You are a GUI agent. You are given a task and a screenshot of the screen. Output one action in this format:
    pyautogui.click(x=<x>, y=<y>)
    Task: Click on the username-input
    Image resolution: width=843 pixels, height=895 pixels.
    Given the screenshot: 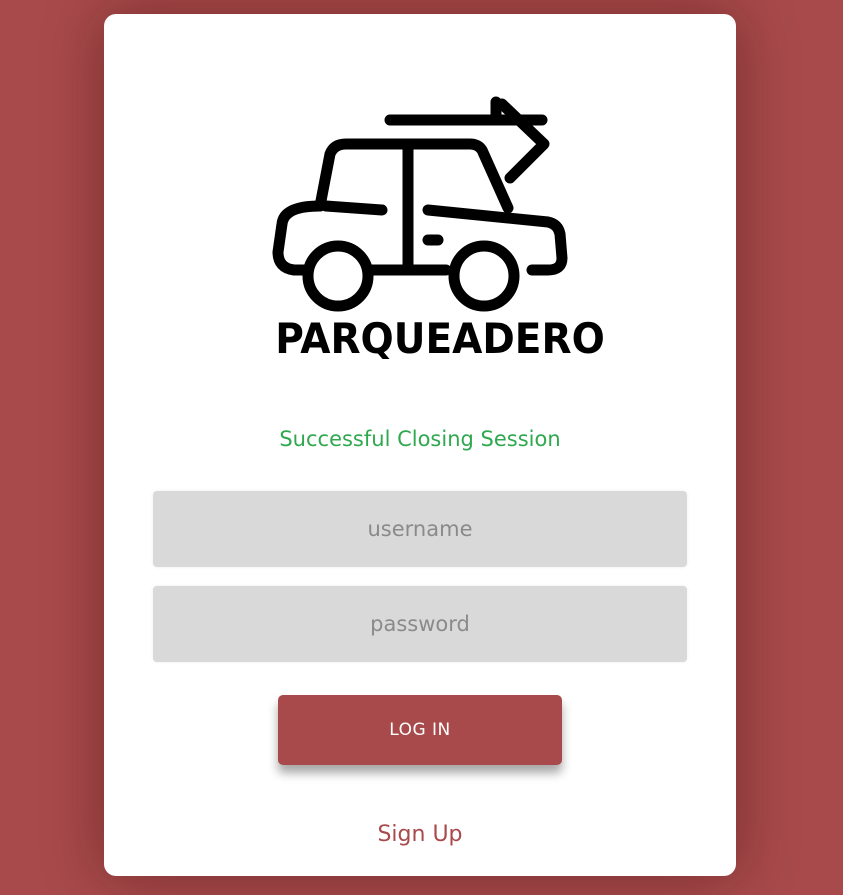 What is the action you would take?
    pyautogui.click(x=420, y=529)
    